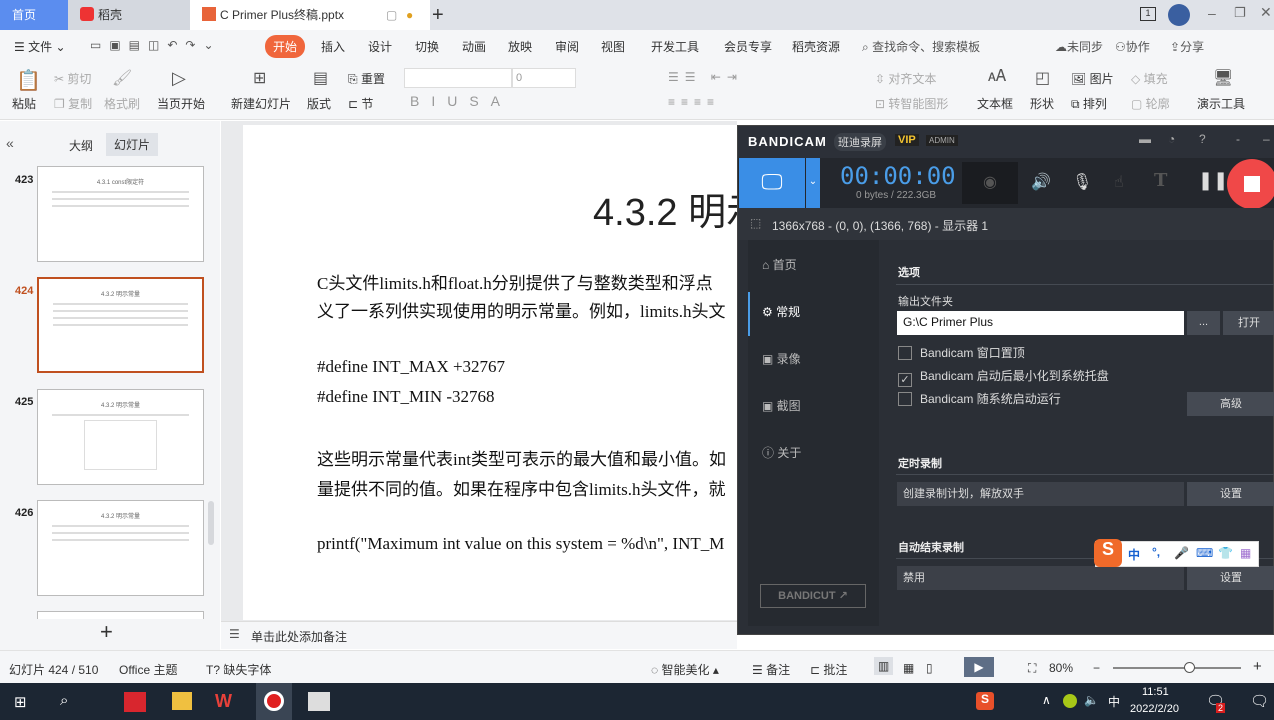  What do you see at coordinates (1042, 103) in the screenshot?
I see `shape-button: 形状` at bounding box center [1042, 103].